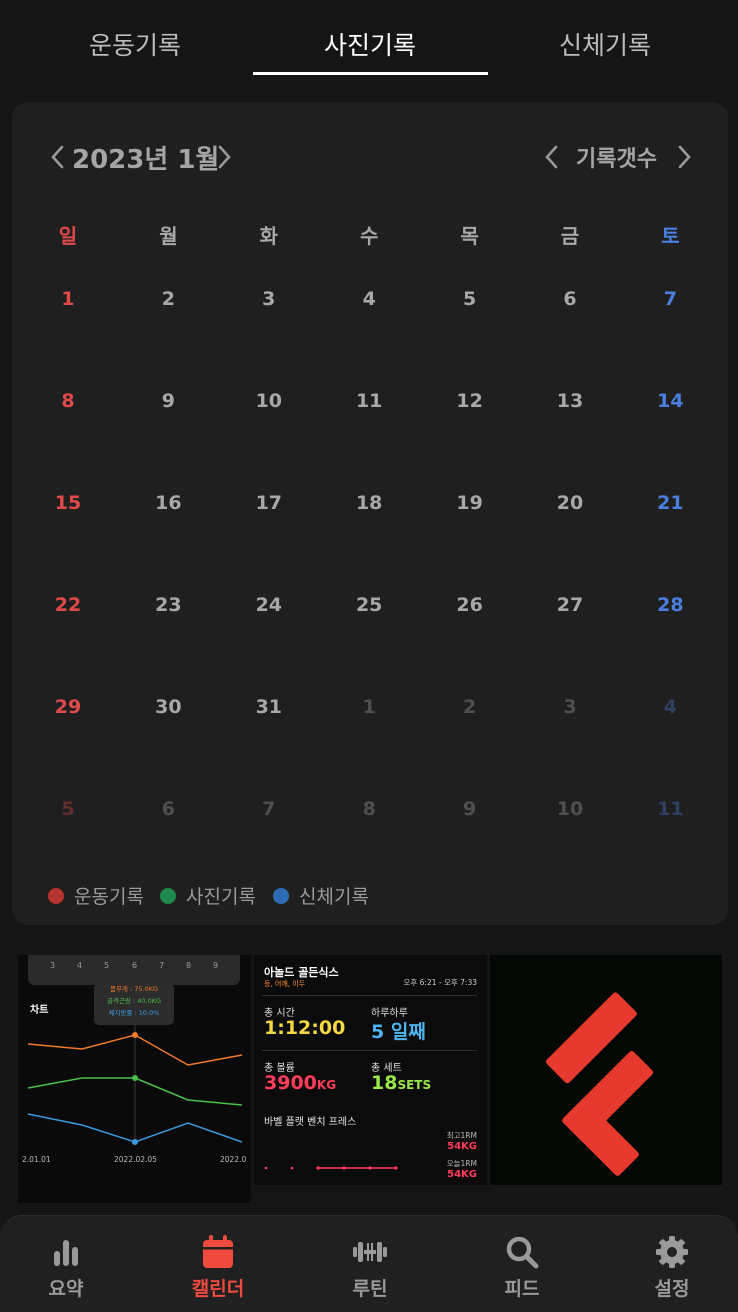 Image resolution: width=738 pixels, height=1312 pixels. I want to click on calendar-day: 15, so click(68, 503).